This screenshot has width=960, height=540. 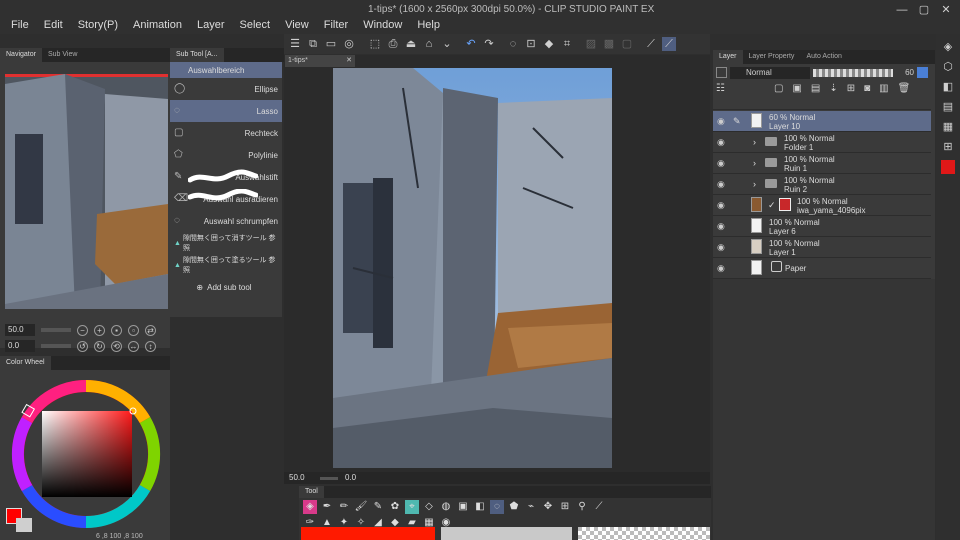 What do you see at coordinates (99, 330) in the screenshot?
I see `zoom-in-icon: +` at bounding box center [99, 330].